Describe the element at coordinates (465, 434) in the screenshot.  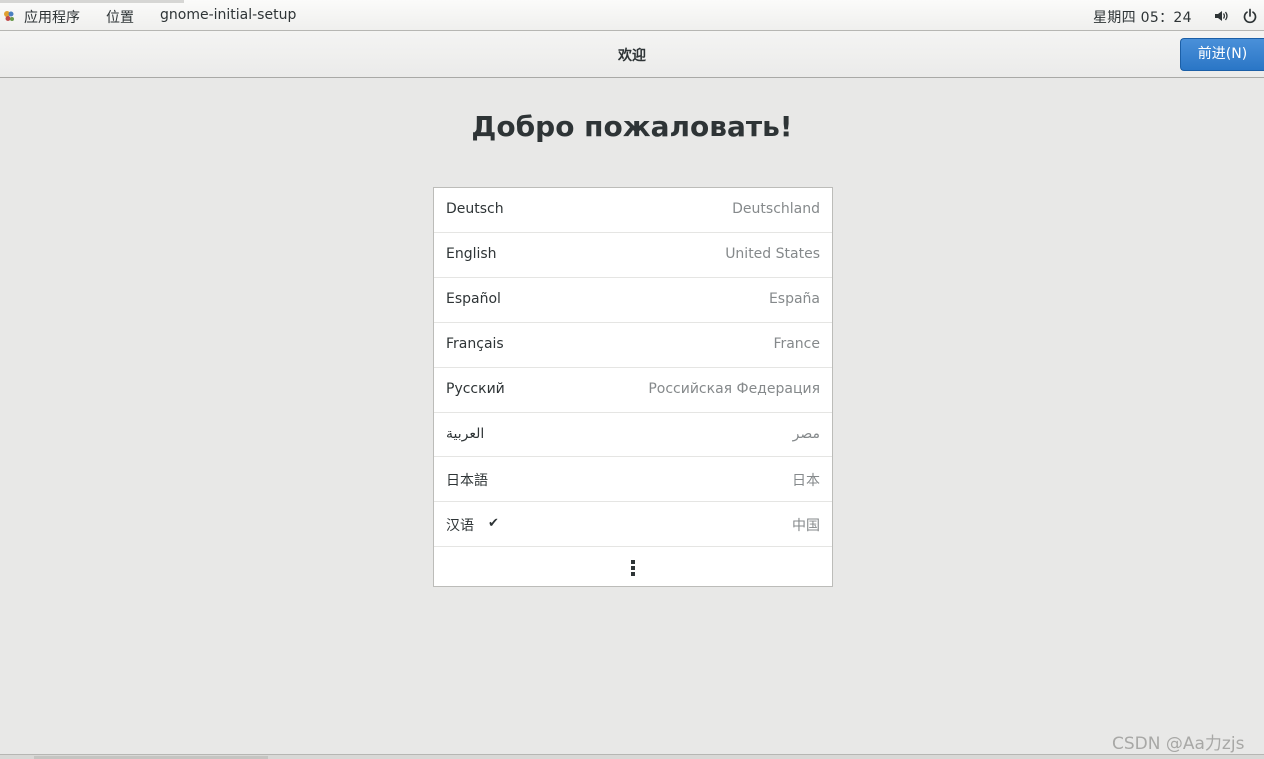
I see `language-name: العربية` at that location.